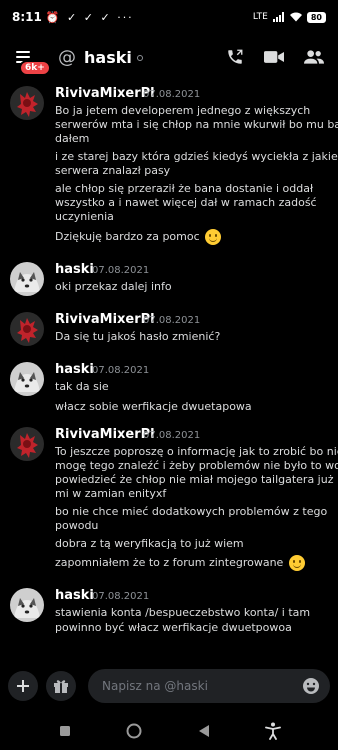 The width and height of the screenshot is (338, 750). What do you see at coordinates (84, 216) in the screenshot?
I see `message-text: uczynienia` at bounding box center [84, 216].